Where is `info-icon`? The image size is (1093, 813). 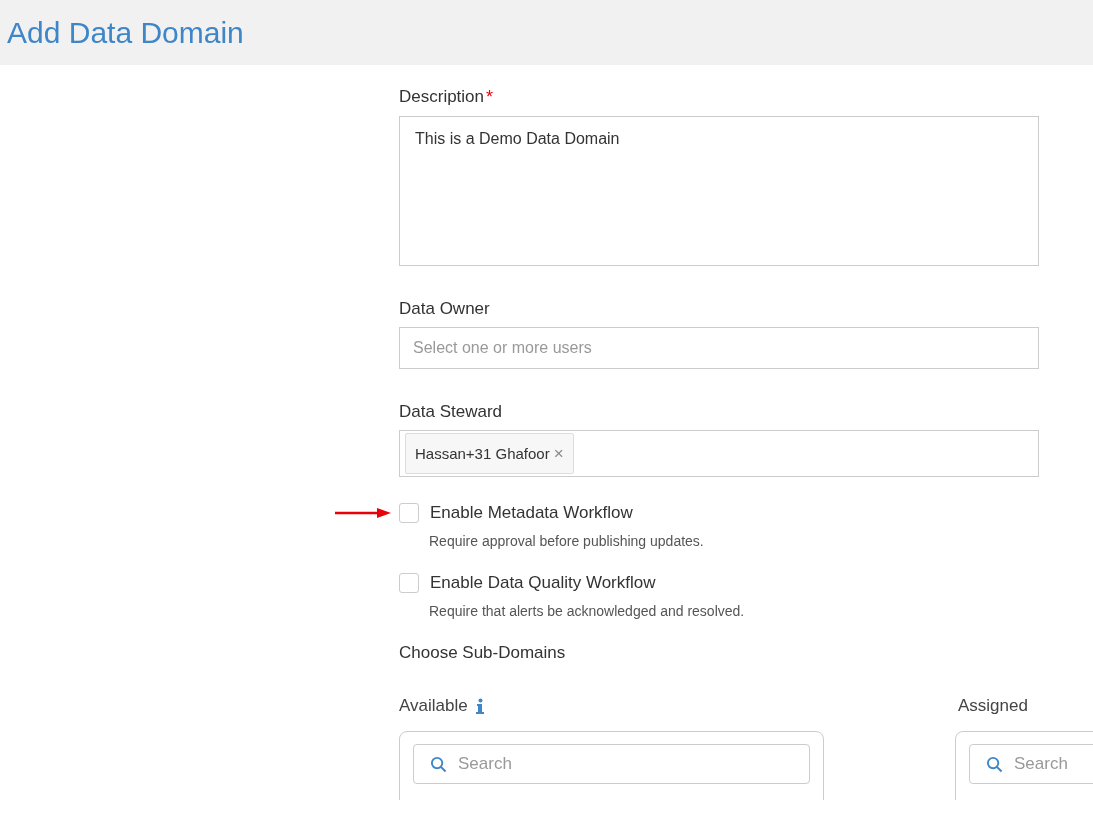
info-icon is located at coordinates (479, 706).